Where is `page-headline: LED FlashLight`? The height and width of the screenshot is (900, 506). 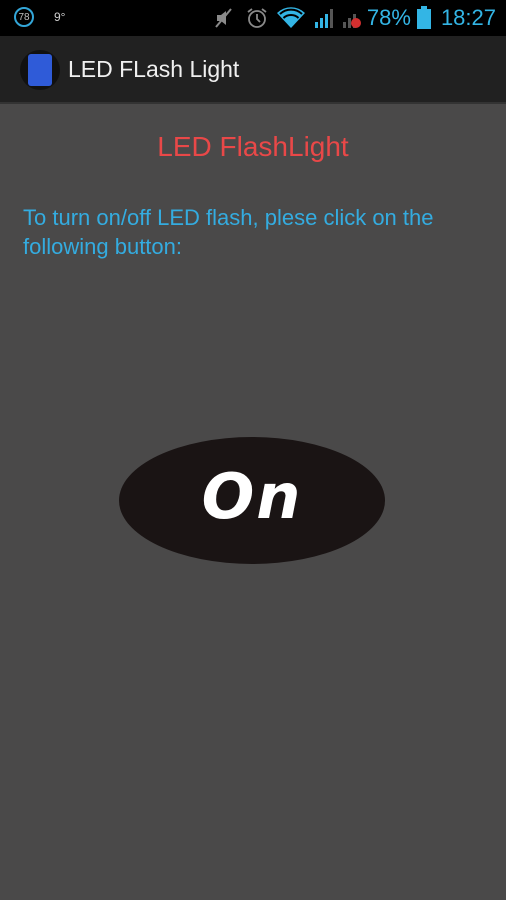
page-headline: LED FlashLight is located at coordinates (253, 146).